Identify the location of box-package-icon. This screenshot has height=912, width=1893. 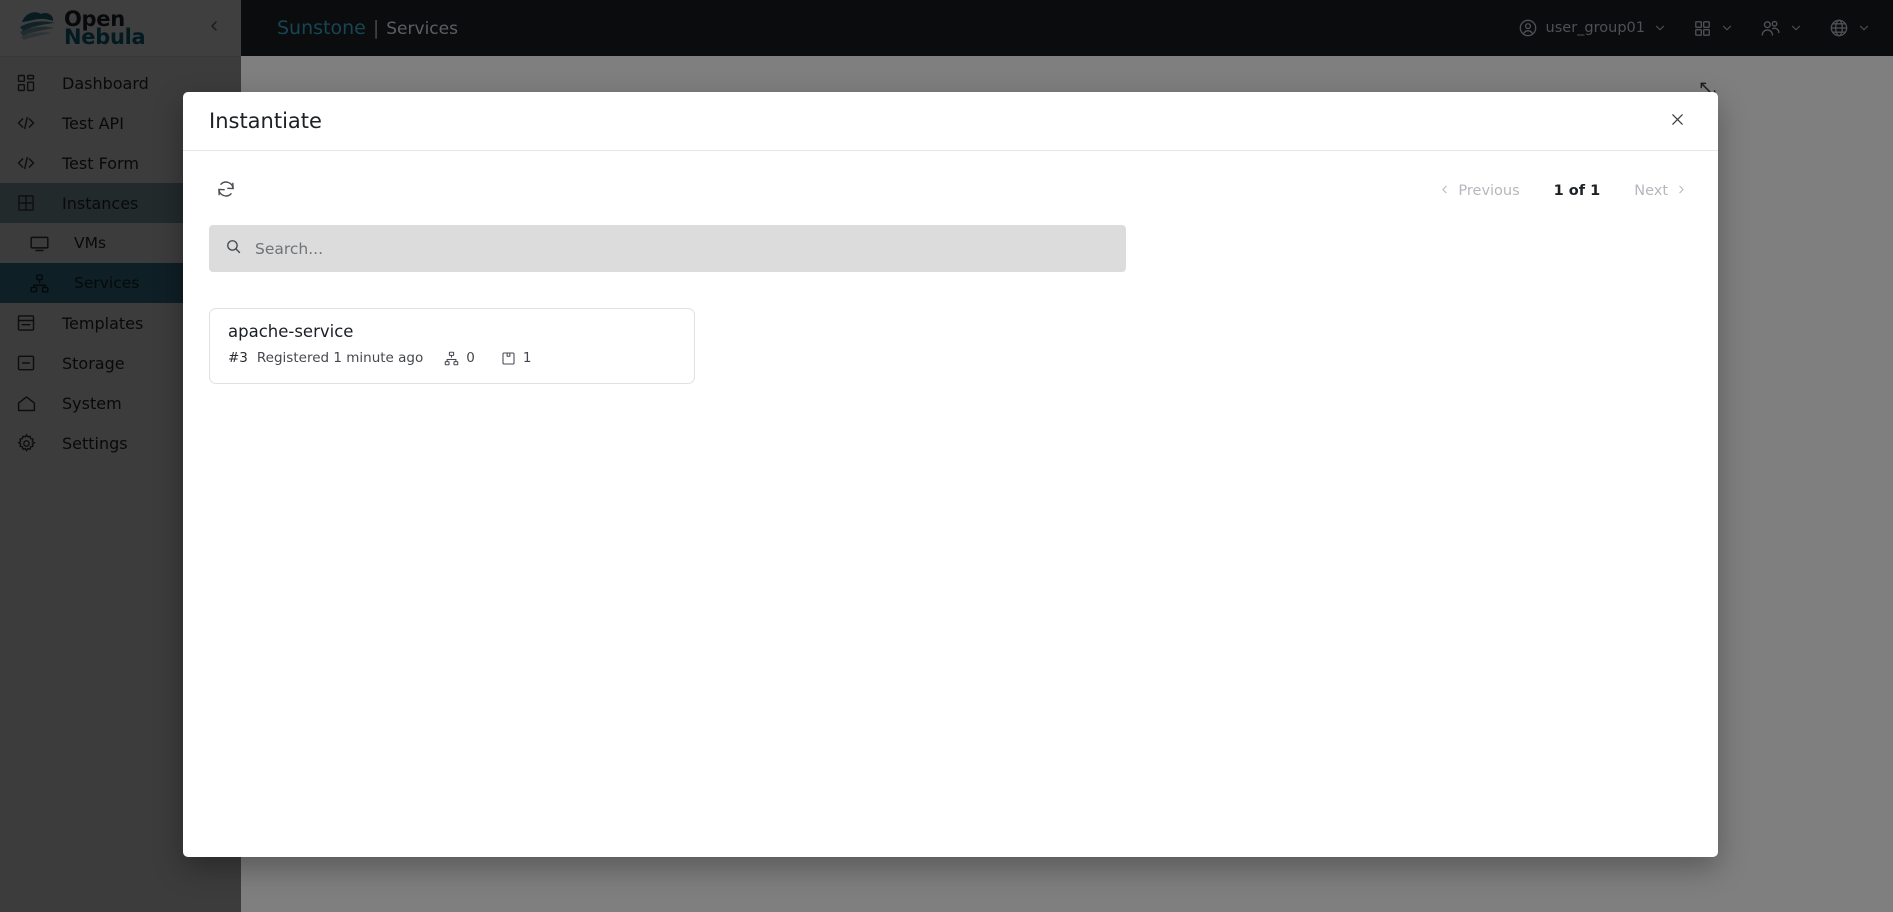
(508, 358).